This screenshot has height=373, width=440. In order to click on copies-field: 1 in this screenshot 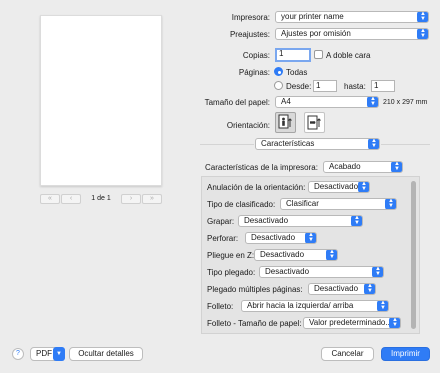, I will do `click(293, 55)`.